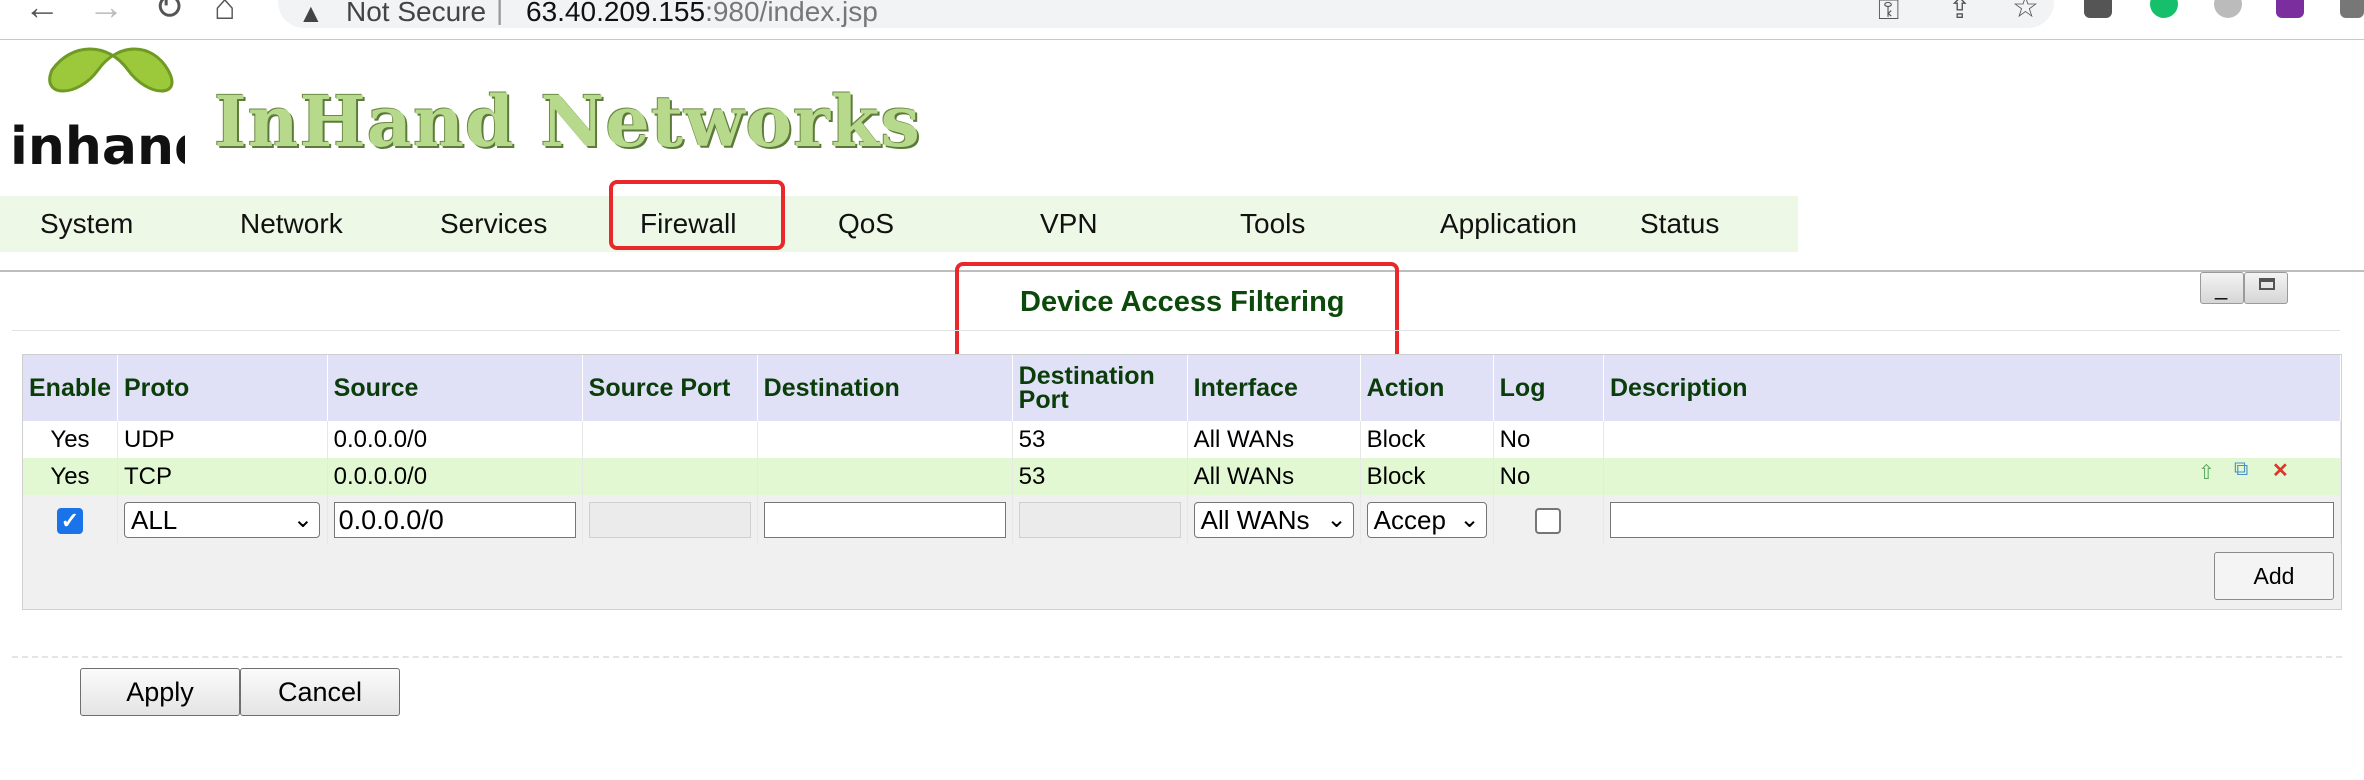 The image size is (2364, 780). I want to click on cell-source-port-input, so click(670, 520).